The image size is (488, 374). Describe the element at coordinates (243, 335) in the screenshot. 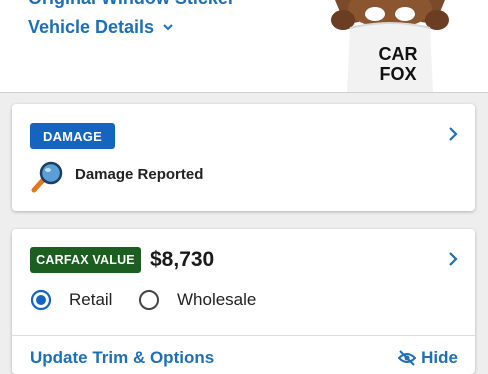

I see `divider` at that location.